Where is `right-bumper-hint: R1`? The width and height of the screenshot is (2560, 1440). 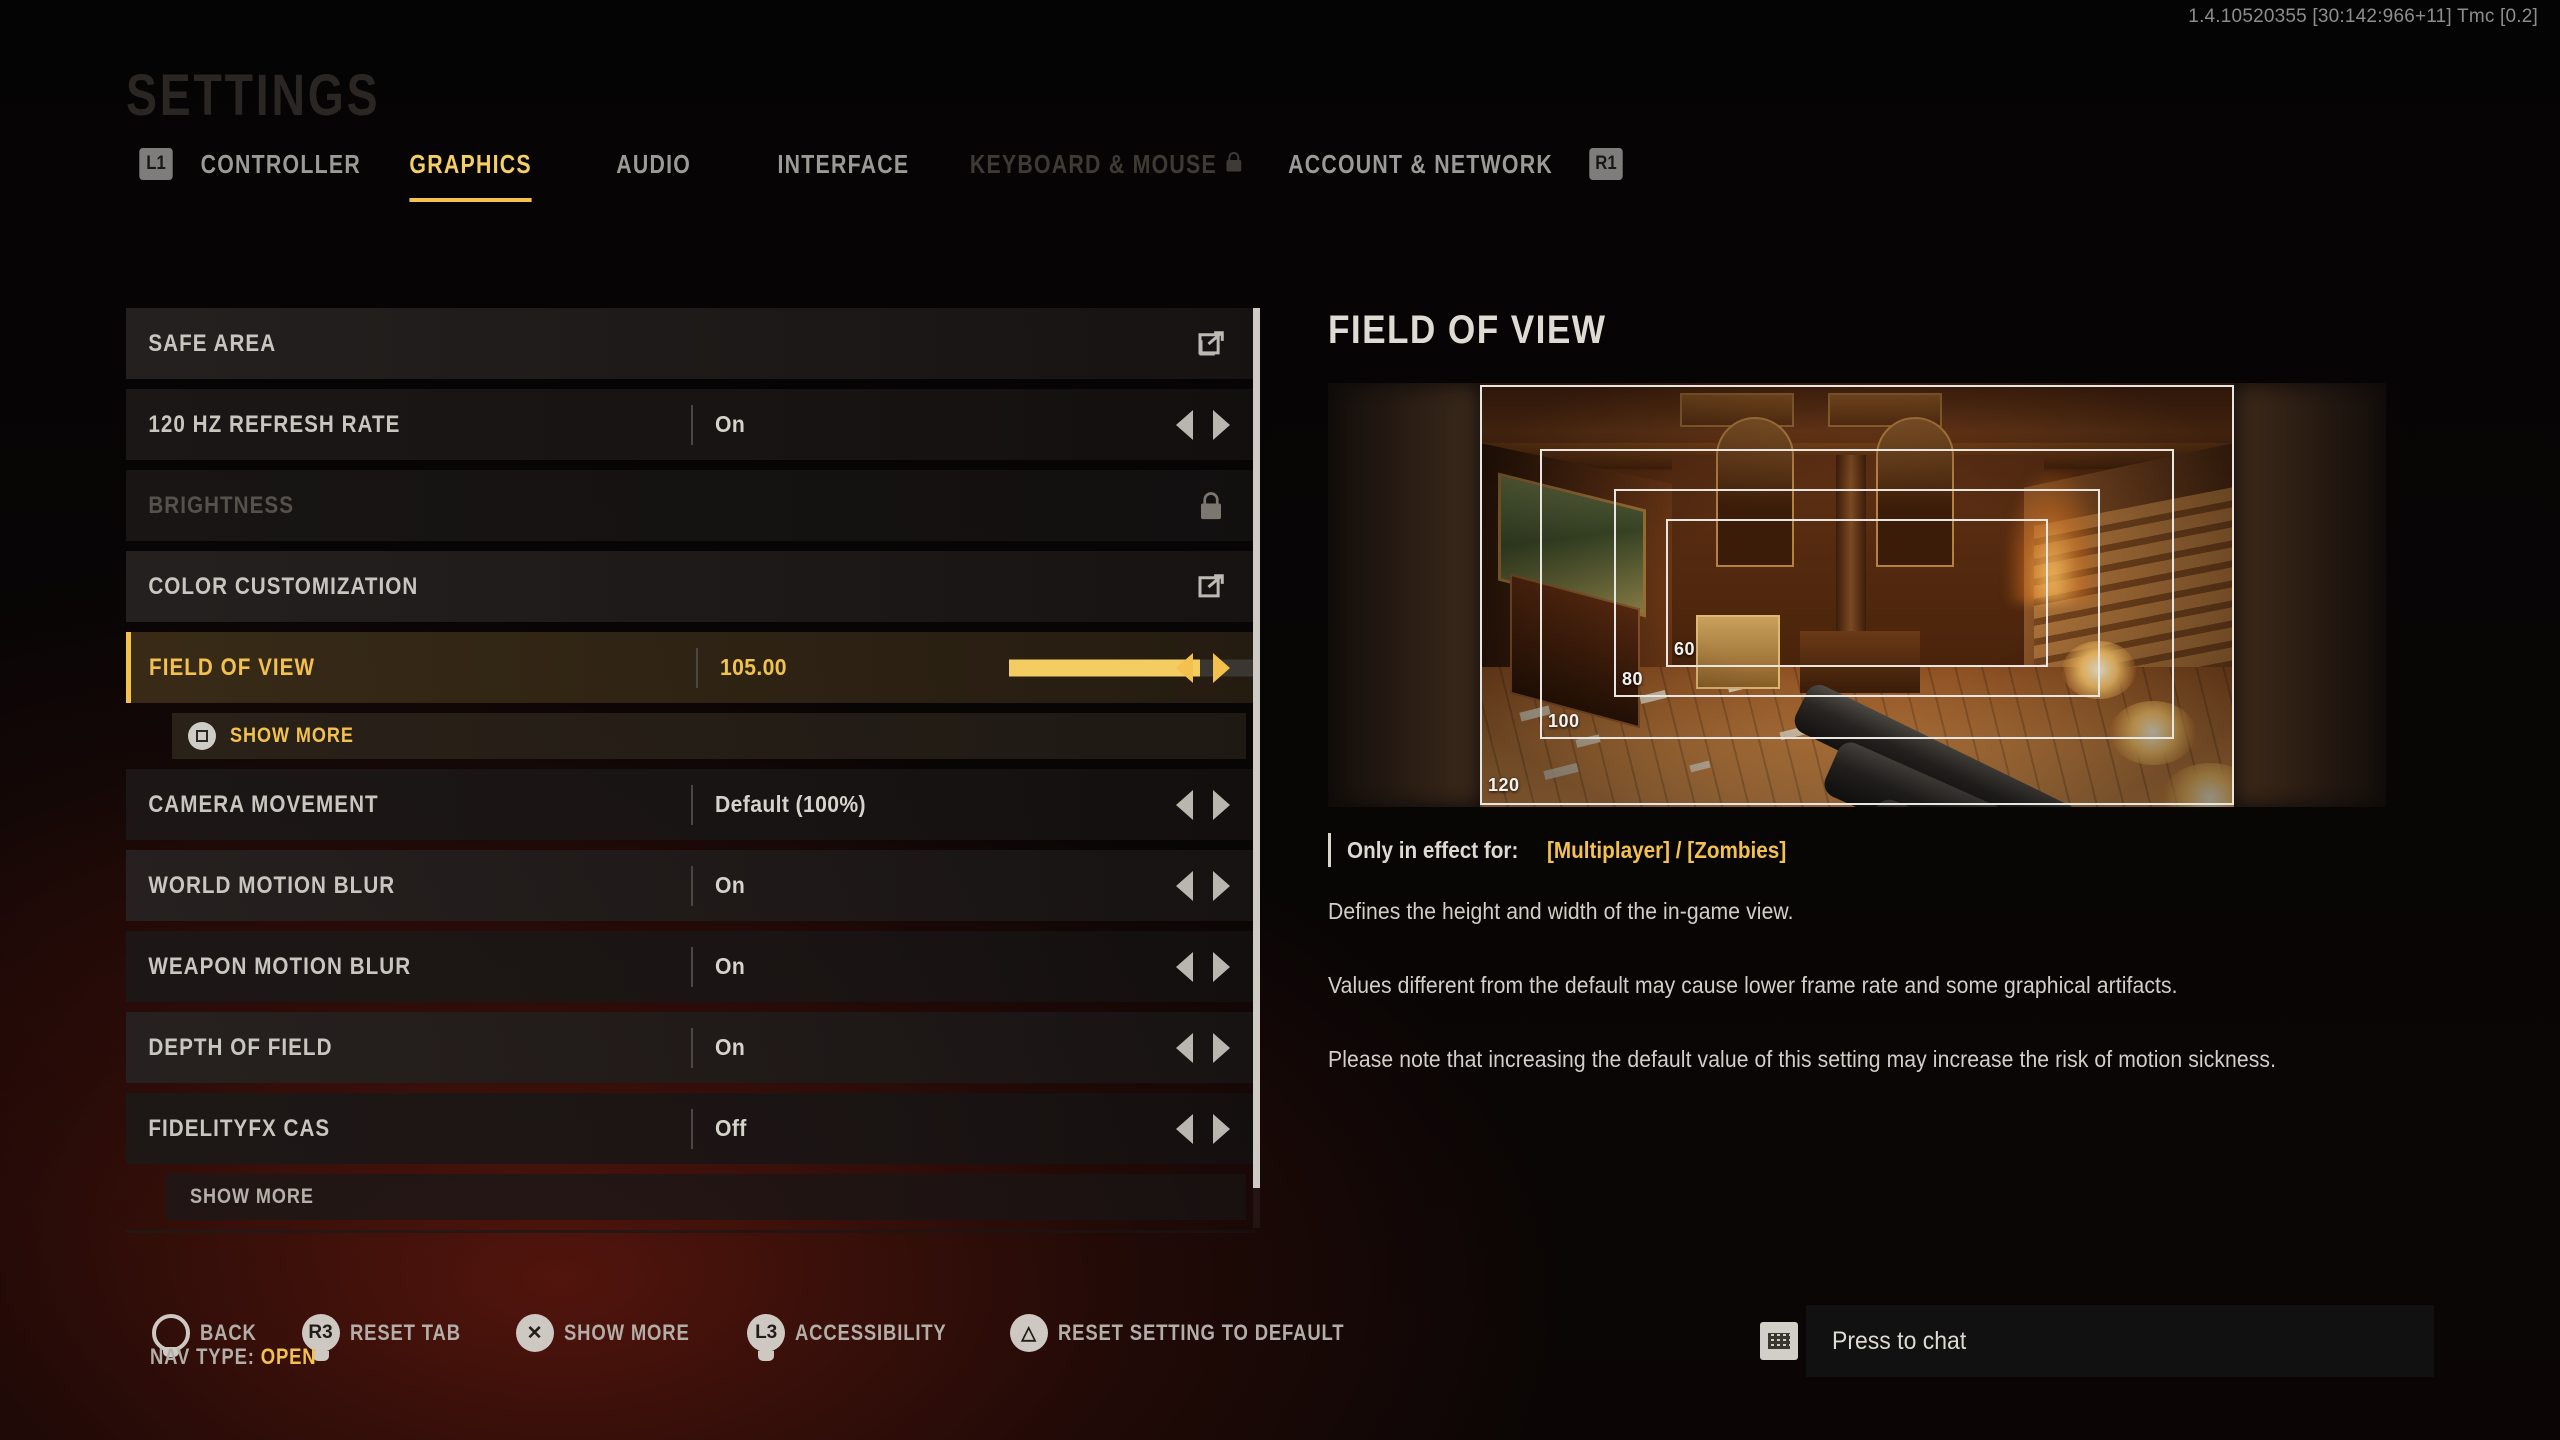
right-bumper-hint: R1 is located at coordinates (1606, 164).